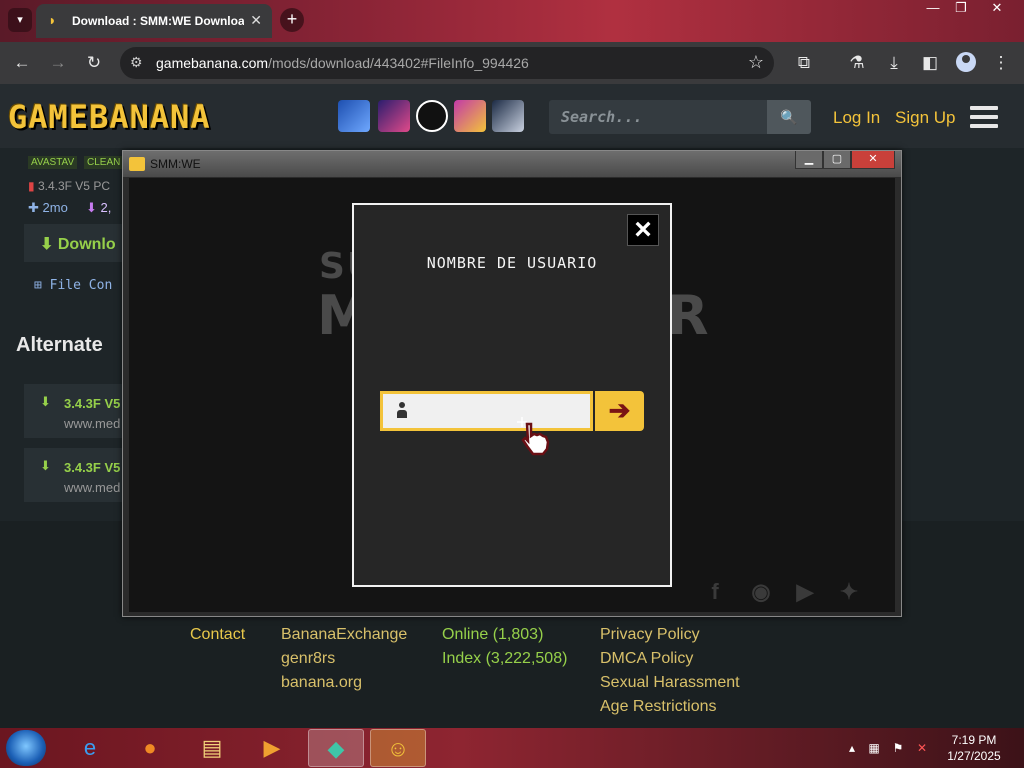  I want to click on tab-search-button: ▾, so click(20, 20).